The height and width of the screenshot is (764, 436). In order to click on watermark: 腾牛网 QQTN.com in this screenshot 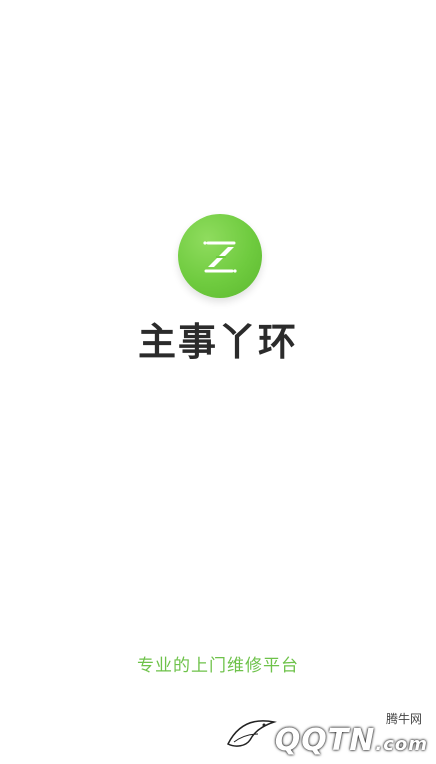, I will do `click(323, 733)`.